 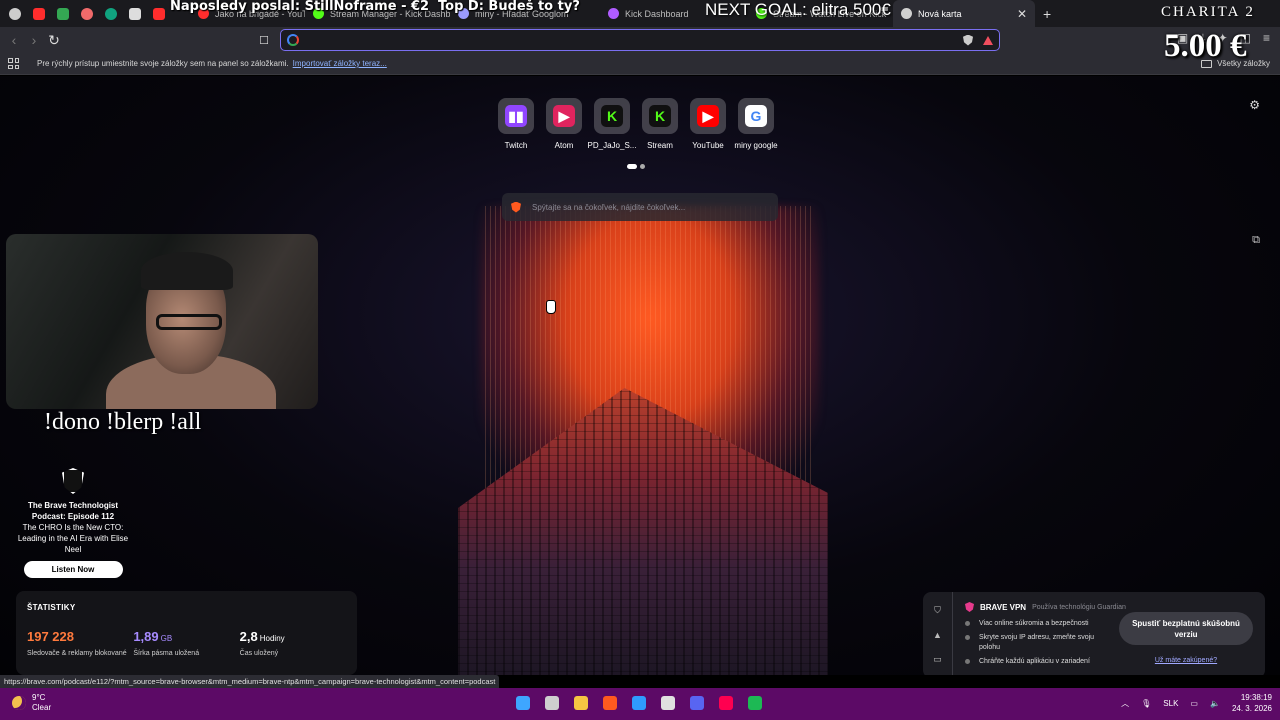 I want to click on stats-heading: ŠTATISTIKY, so click(x=51, y=607).